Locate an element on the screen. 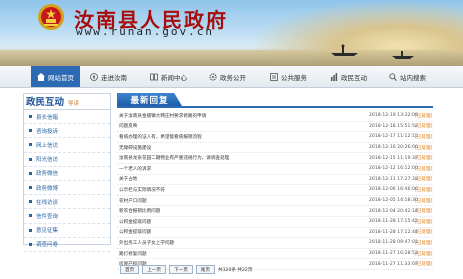 The width and height of the screenshot is (463, 279). sidebar-item-sunshine-petition: 阳光信访 is located at coordinates (67, 160).